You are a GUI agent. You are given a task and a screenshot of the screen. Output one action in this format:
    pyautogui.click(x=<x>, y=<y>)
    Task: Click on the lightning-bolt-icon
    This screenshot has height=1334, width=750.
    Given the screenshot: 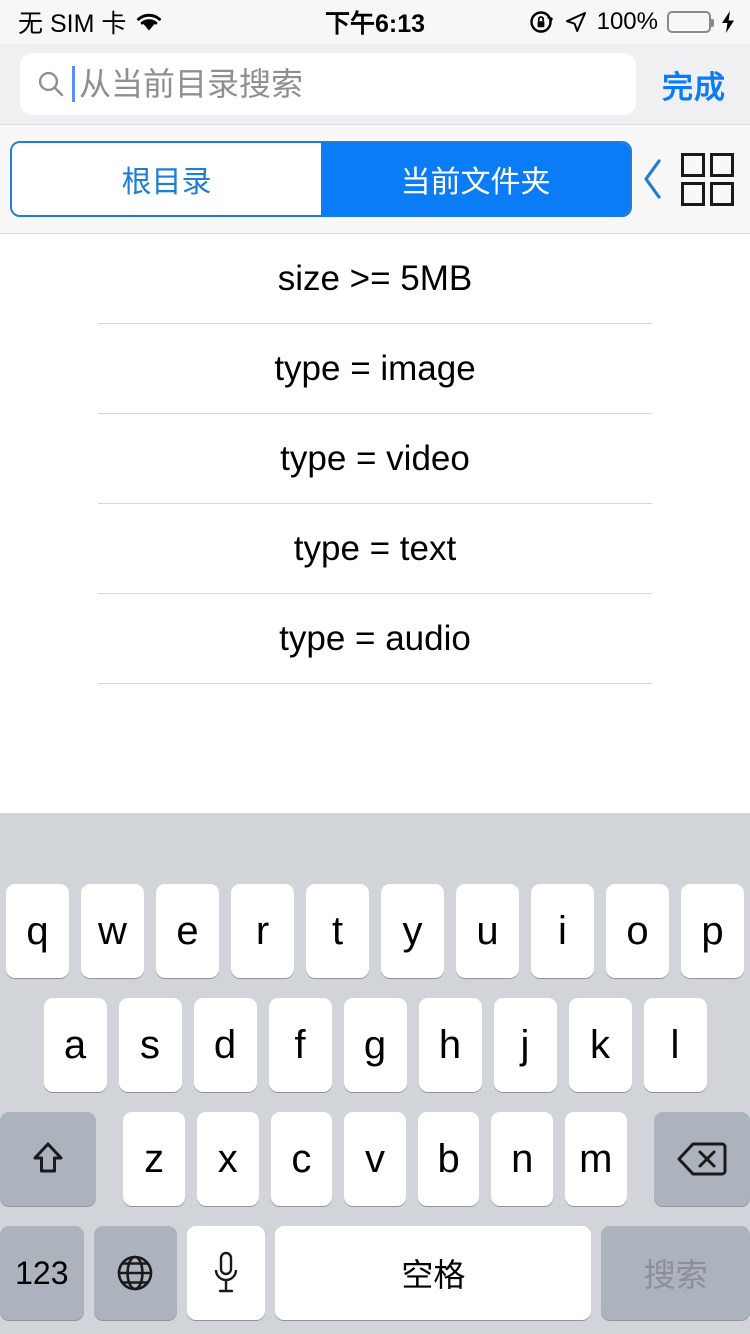 What is the action you would take?
    pyautogui.click(x=728, y=22)
    